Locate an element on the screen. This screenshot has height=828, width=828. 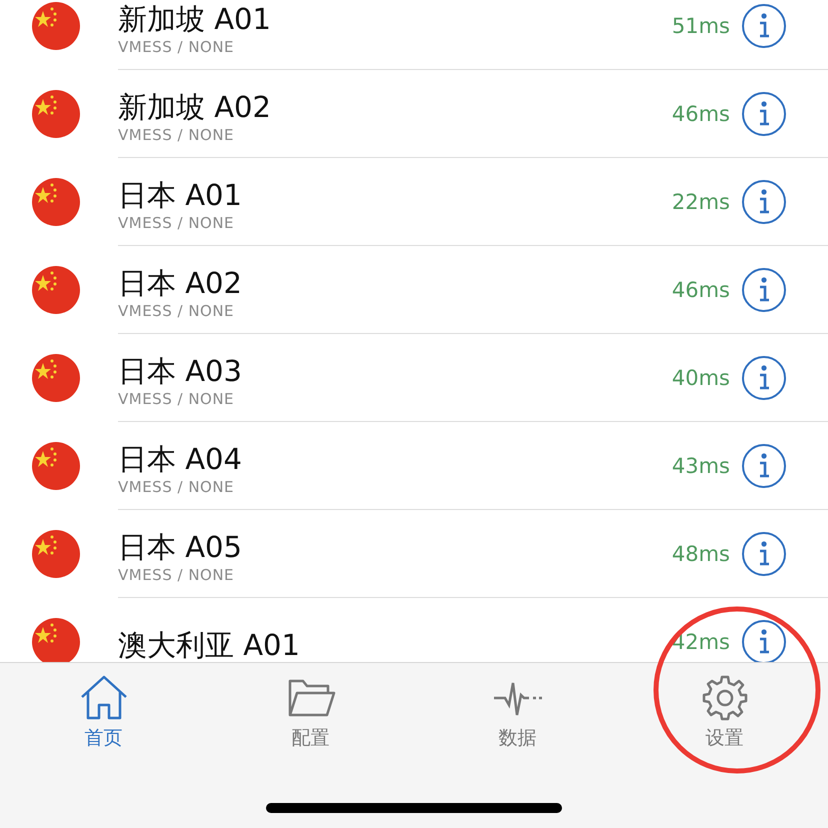
latency-value: 43ms is located at coordinates (701, 466).